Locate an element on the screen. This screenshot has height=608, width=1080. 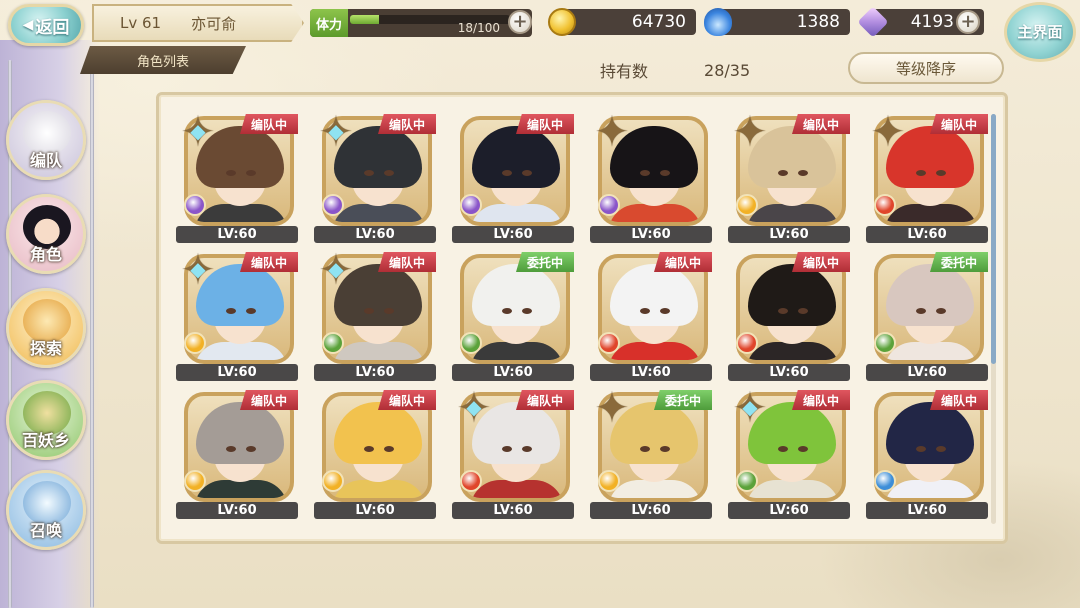
side-menu-village: 百妖乡 is located at coordinates (46, 420).